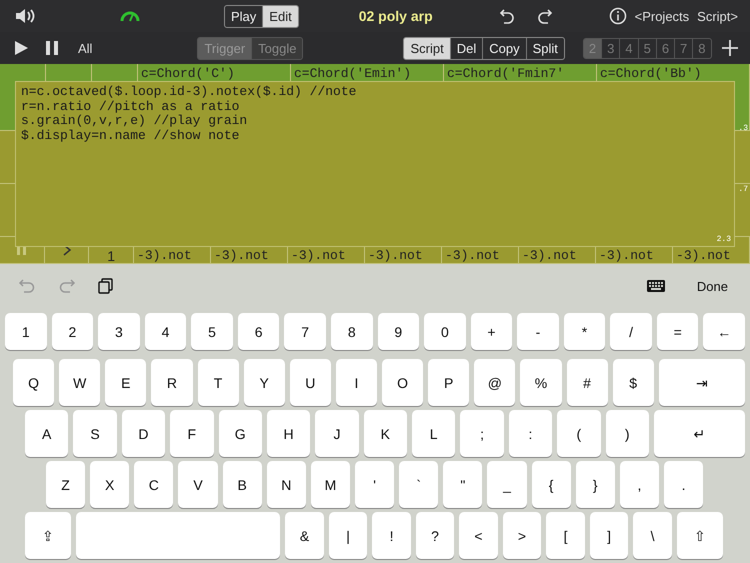  Describe the element at coordinates (631, 331) in the screenshot. I see `keyboard-key: /` at that location.